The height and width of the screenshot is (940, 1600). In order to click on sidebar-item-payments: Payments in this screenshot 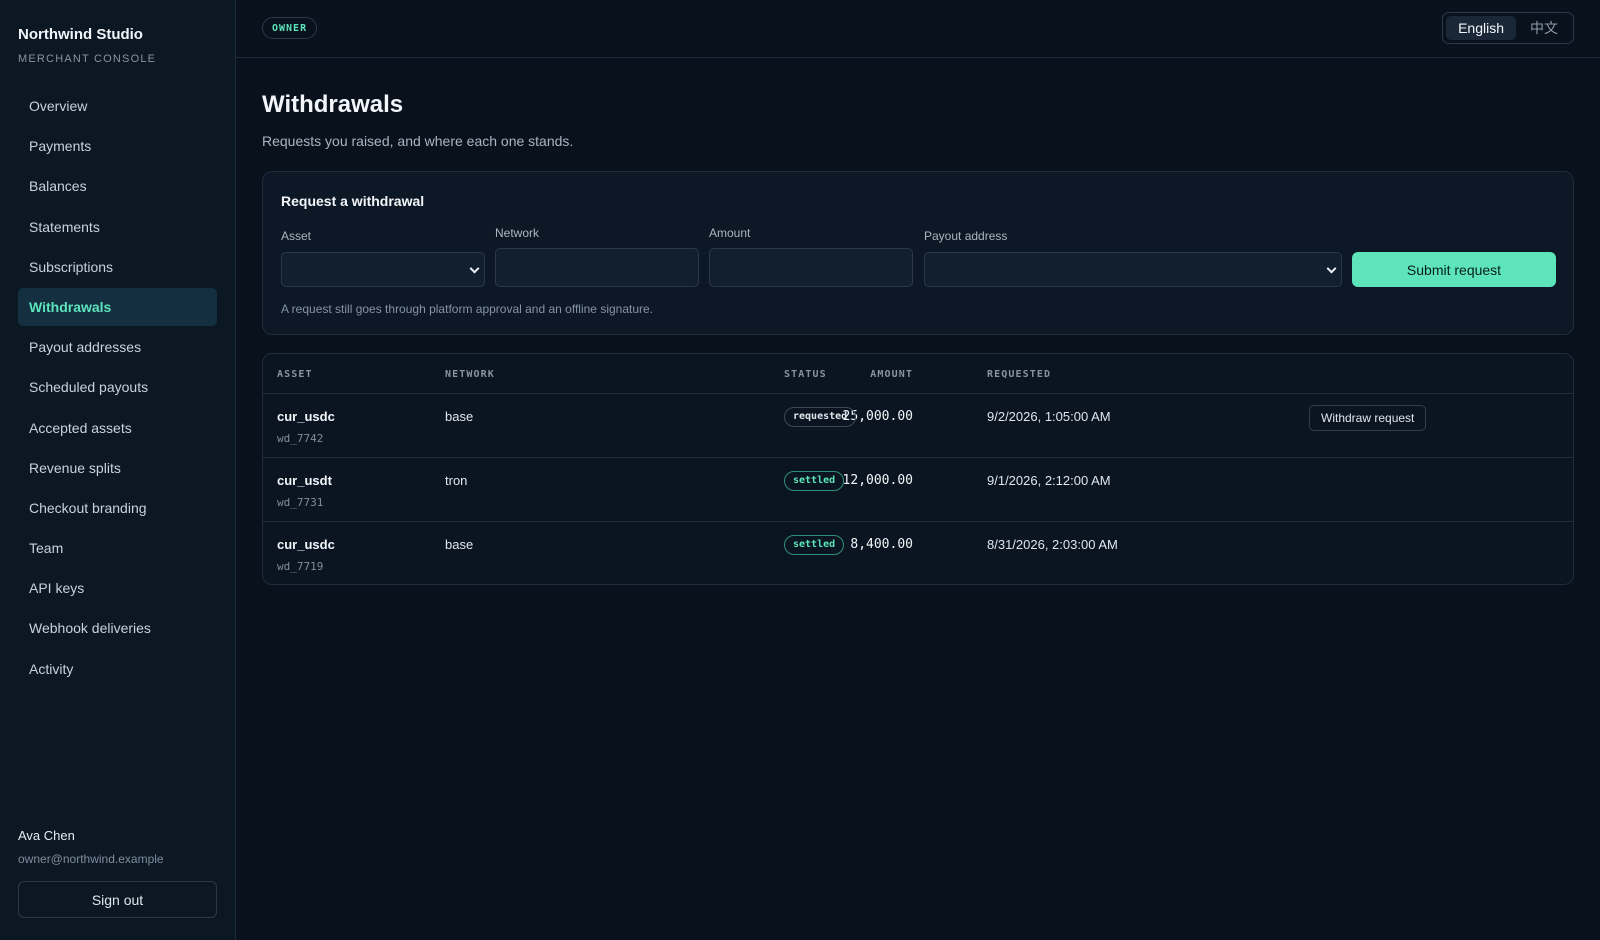, I will do `click(117, 146)`.